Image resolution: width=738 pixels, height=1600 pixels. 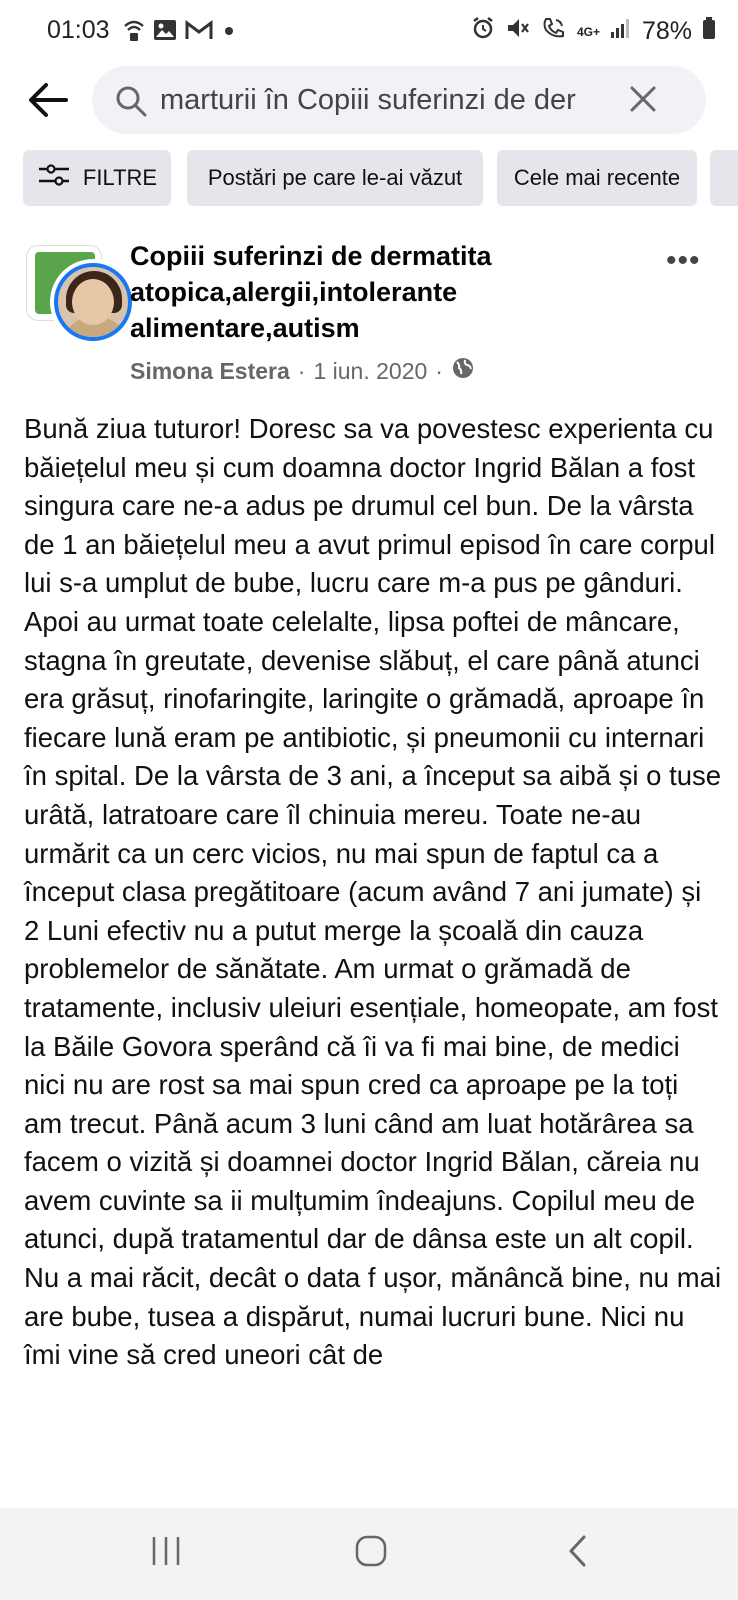 I want to click on close-icon, so click(x=643, y=101).